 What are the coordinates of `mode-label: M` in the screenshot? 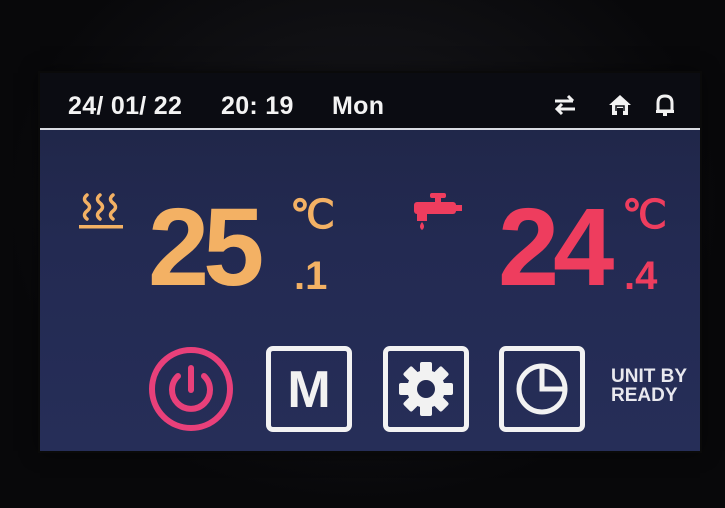 It's located at (309, 390).